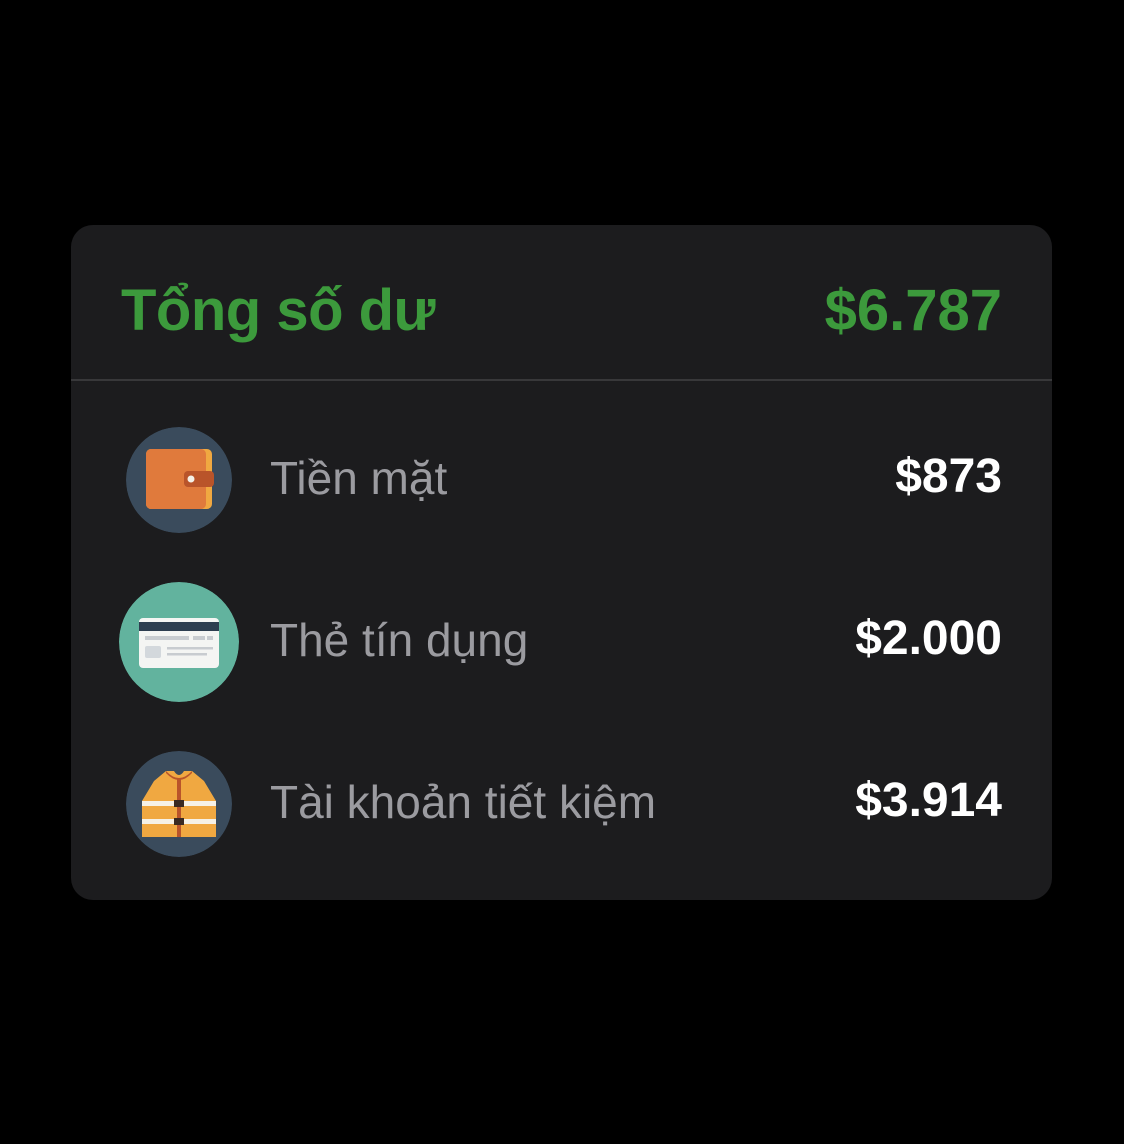  What do you see at coordinates (561, 480) in the screenshot?
I see `account-row-cash: Tiền mặt $873` at bounding box center [561, 480].